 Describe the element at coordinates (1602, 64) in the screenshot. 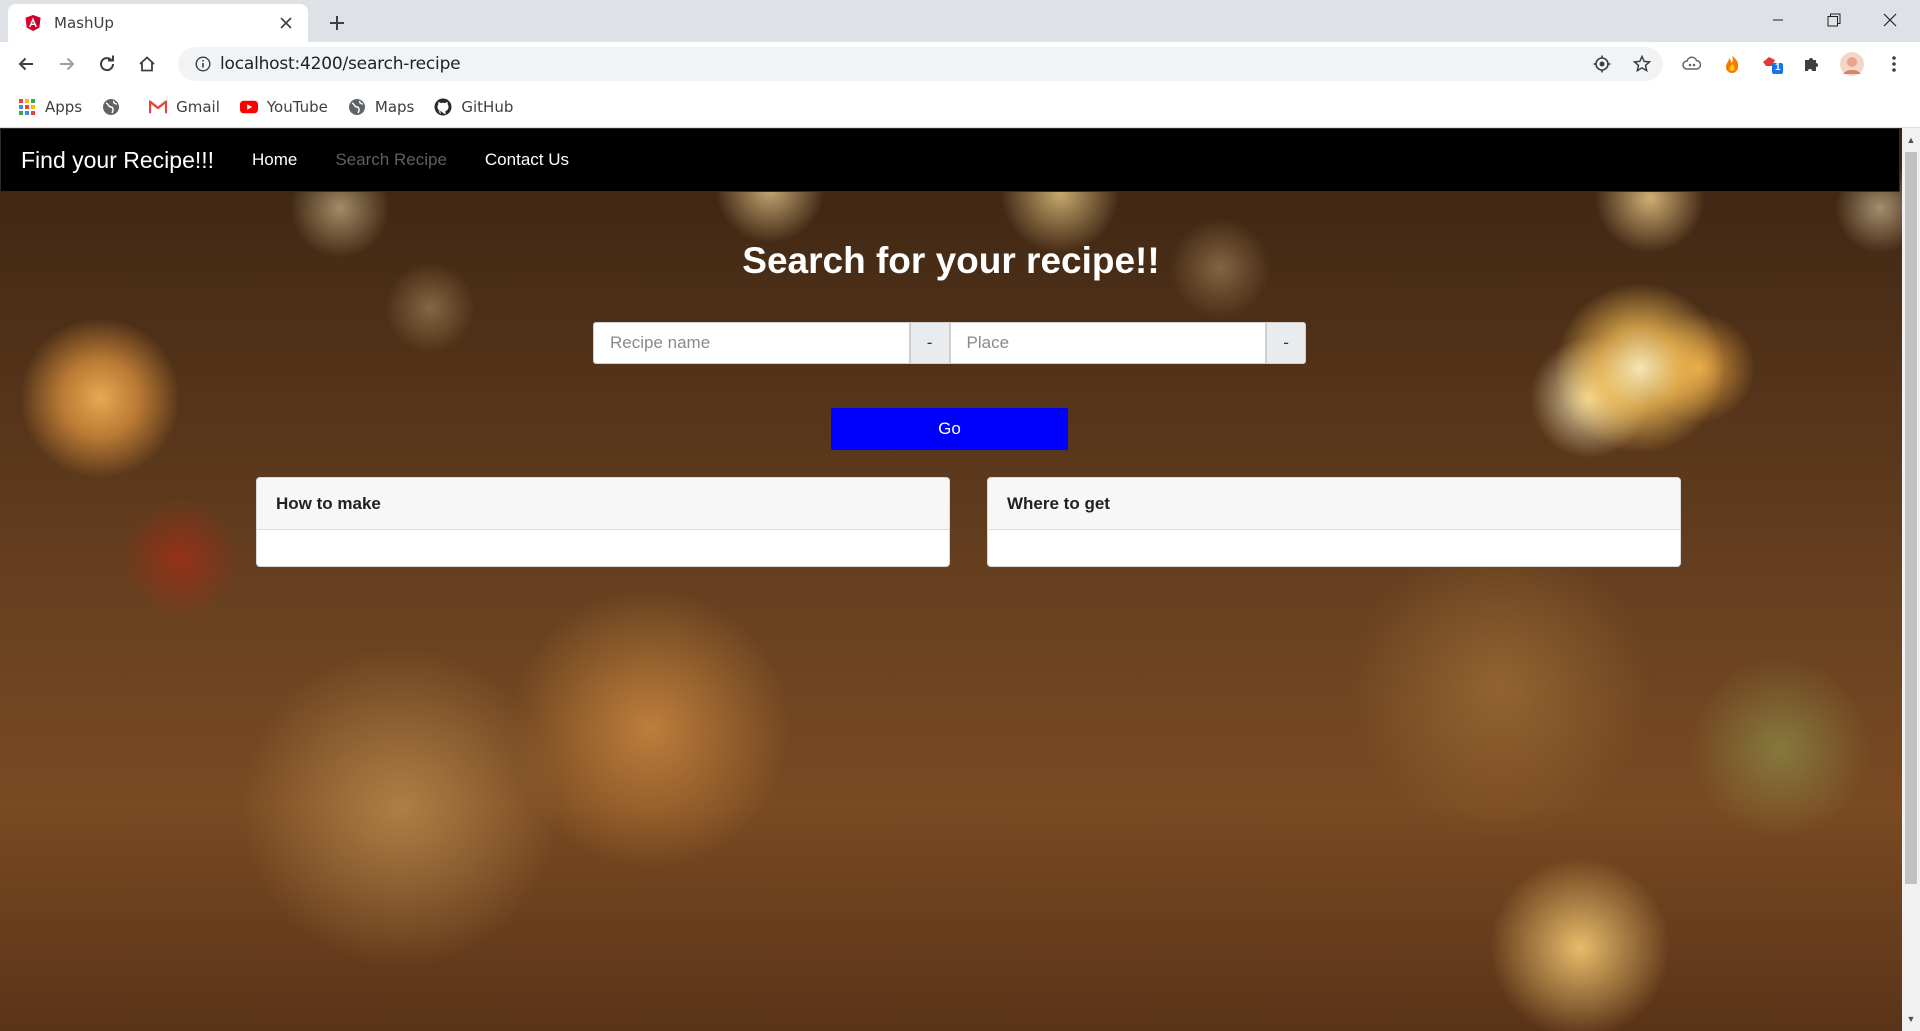

I see `location-target-icon` at that location.